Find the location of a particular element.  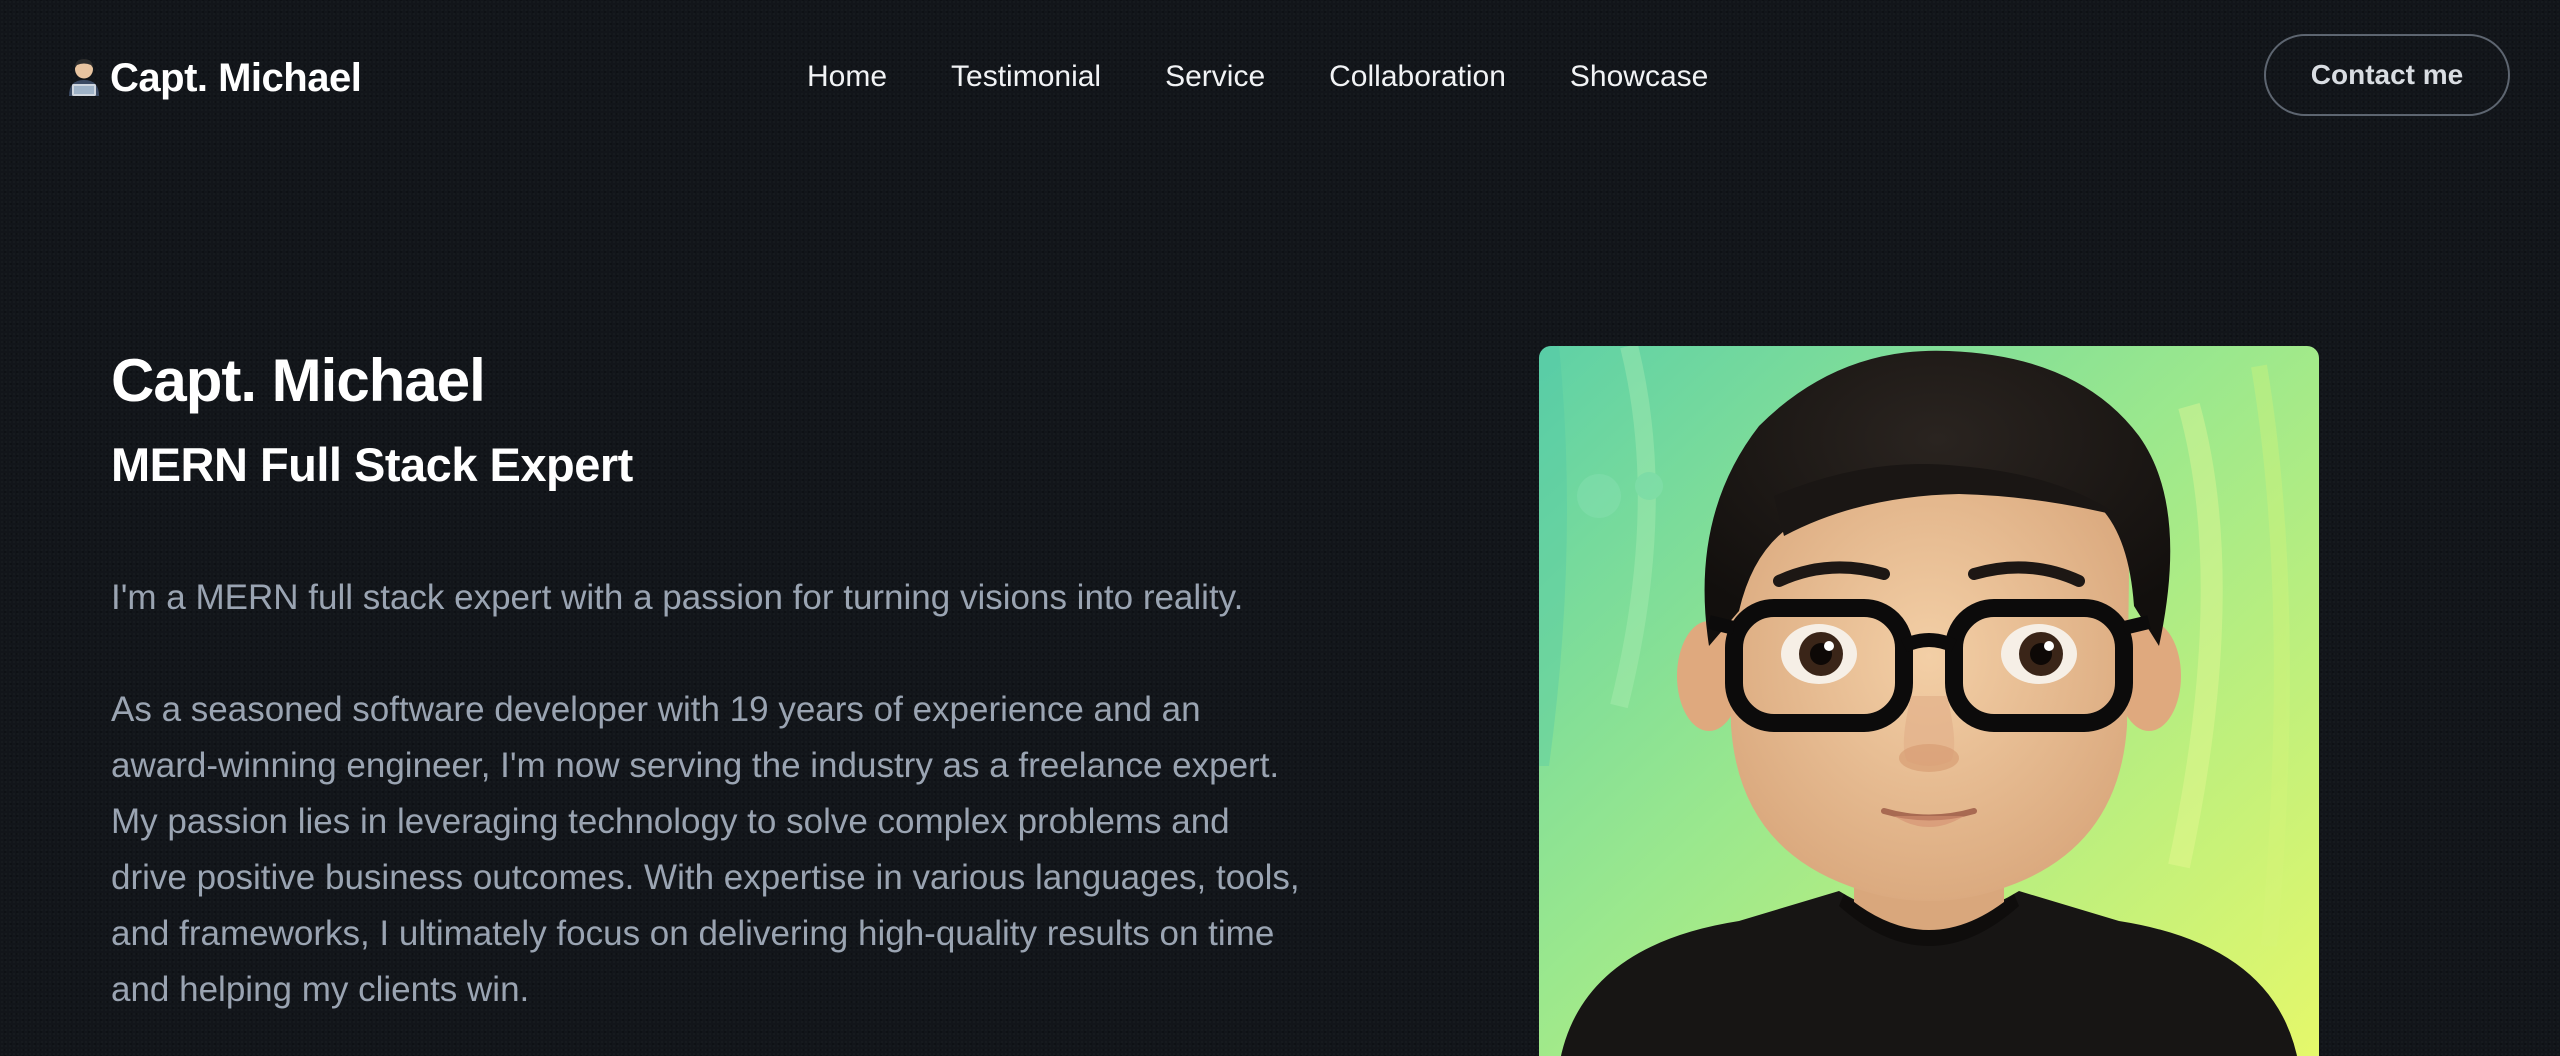

nav-item-home: Home is located at coordinates (847, 77).